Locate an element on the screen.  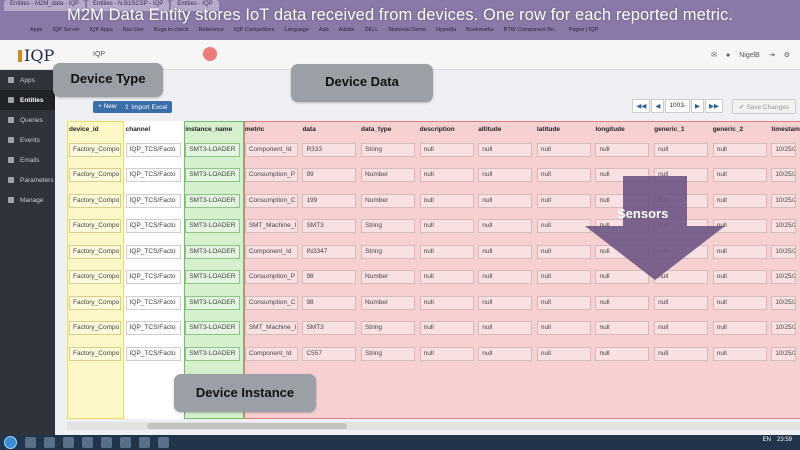
bookmark-item: Ada is located at coordinates (324, 33).